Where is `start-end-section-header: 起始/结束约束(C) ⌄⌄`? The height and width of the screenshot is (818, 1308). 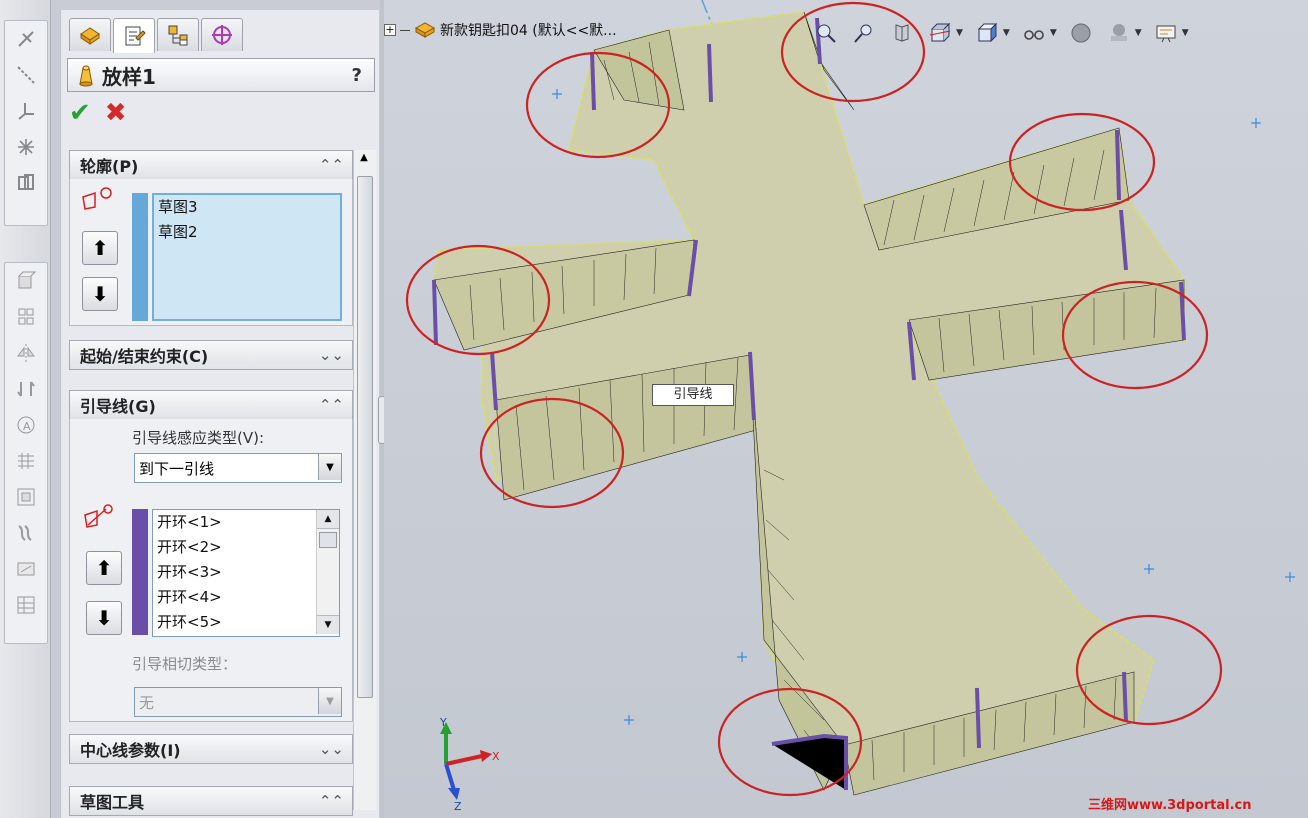
start-end-section-header: 起始/结束约束(C) ⌄⌄ is located at coordinates (211, 355).